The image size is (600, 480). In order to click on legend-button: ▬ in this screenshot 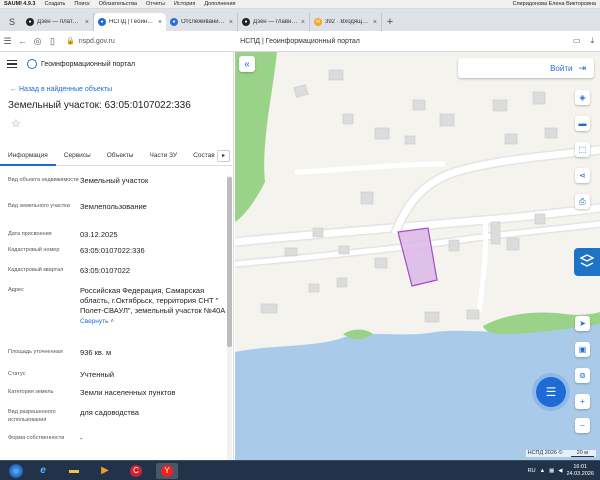, I will do `click(582, 123)`.